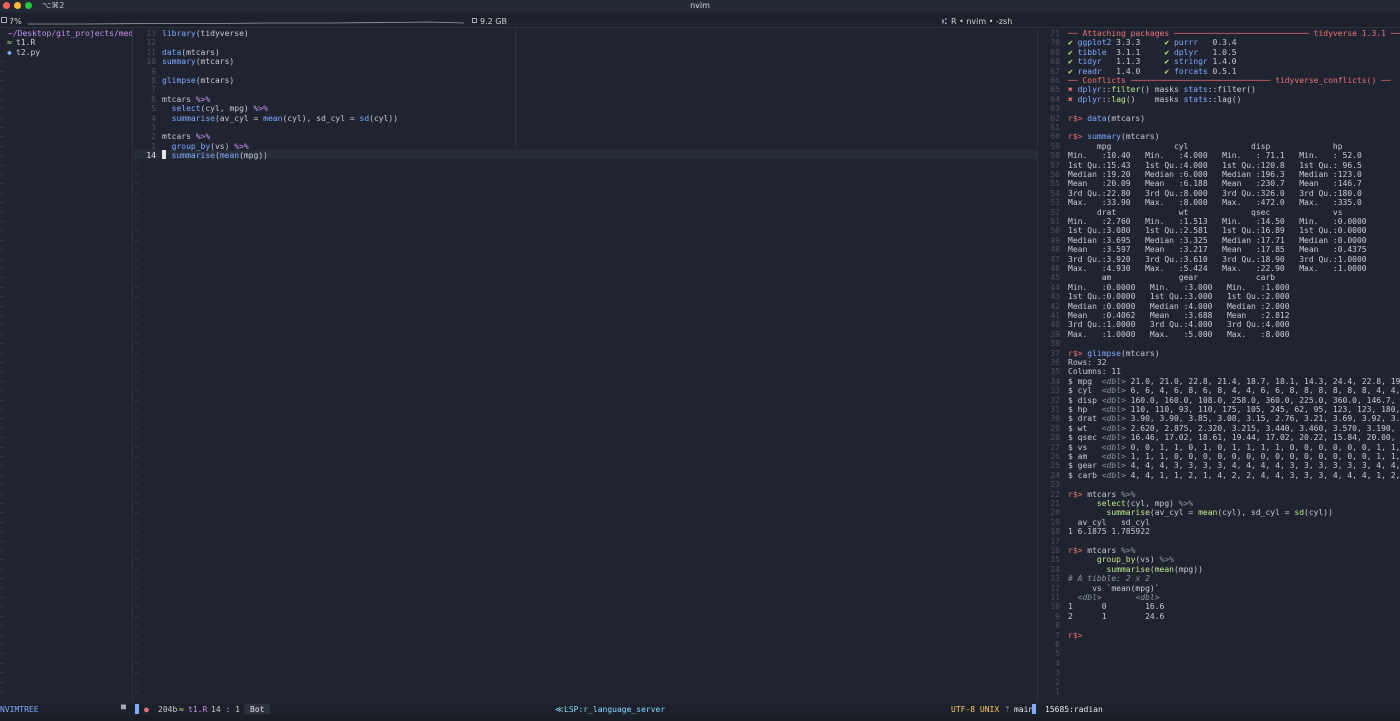 Image resolution: width=1400 pixels, height=721 pixels. Describe the element at coordinates (1085, 428) in the screenshot. I see `output-token: $ wt` at that location.